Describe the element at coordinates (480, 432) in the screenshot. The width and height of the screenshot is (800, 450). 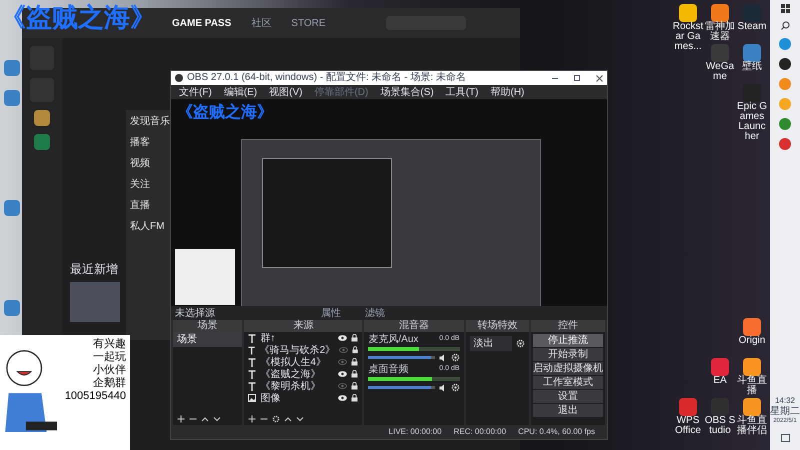
I see `rec-status: REC: 00:00:00` at that location.